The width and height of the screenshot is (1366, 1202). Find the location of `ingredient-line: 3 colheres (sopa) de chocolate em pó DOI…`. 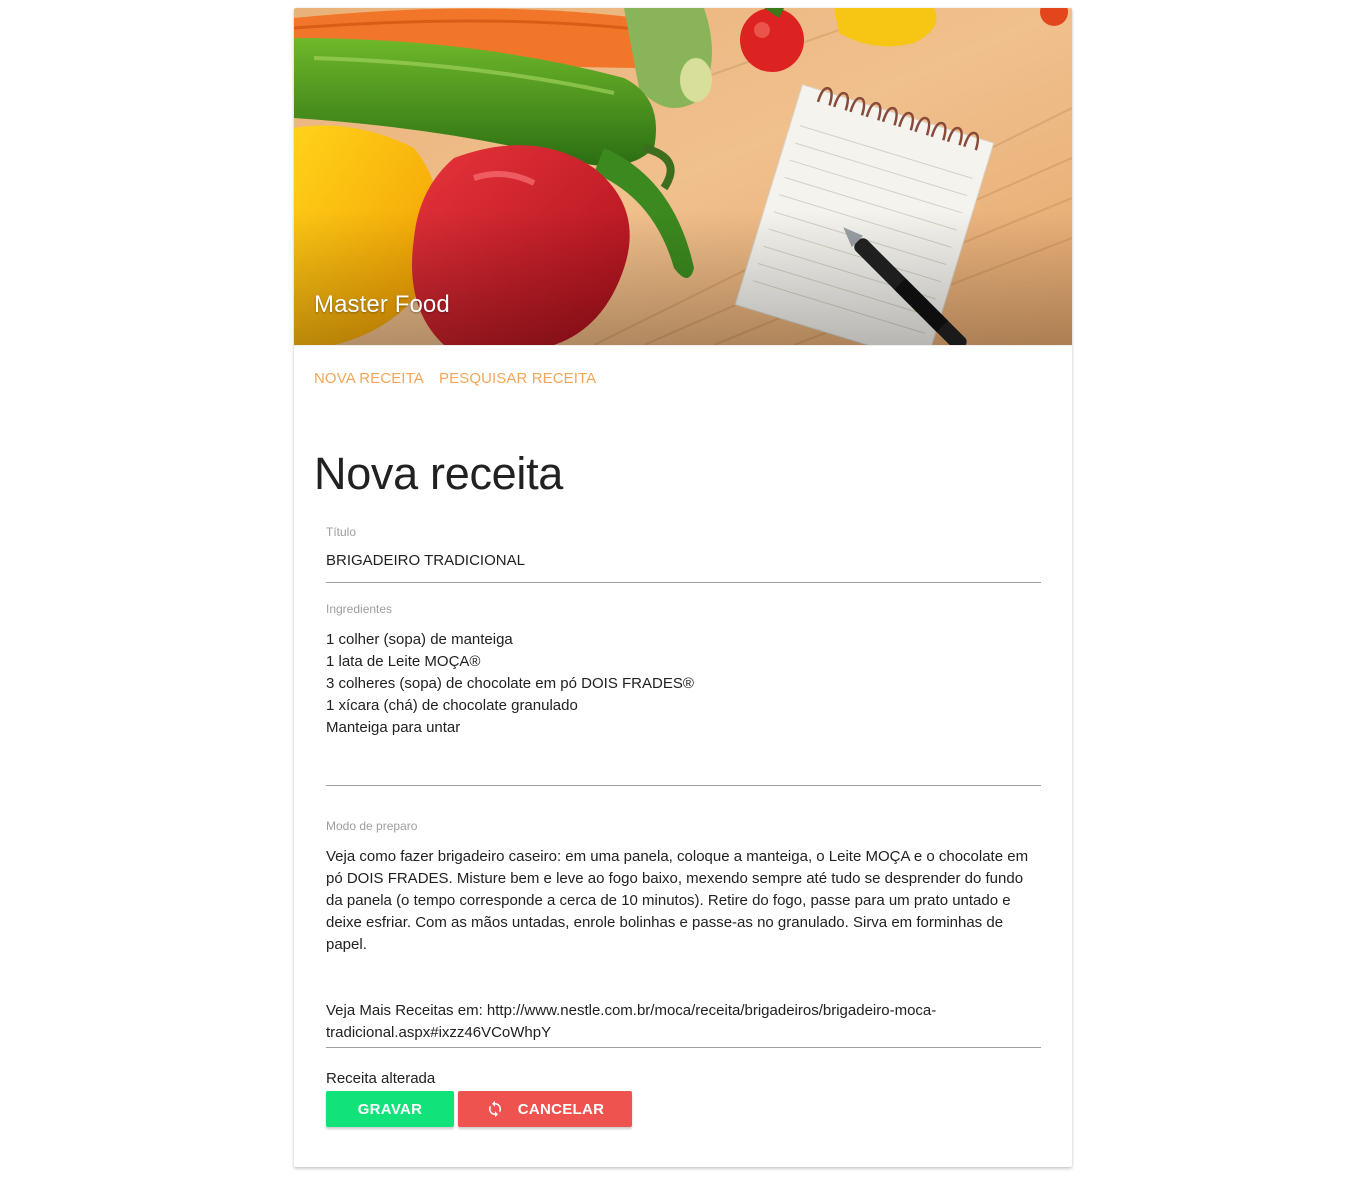

ingredient-line: 3 colheres (sopa) de chocolate em pó DOI… is located at coordinates (510, 683).